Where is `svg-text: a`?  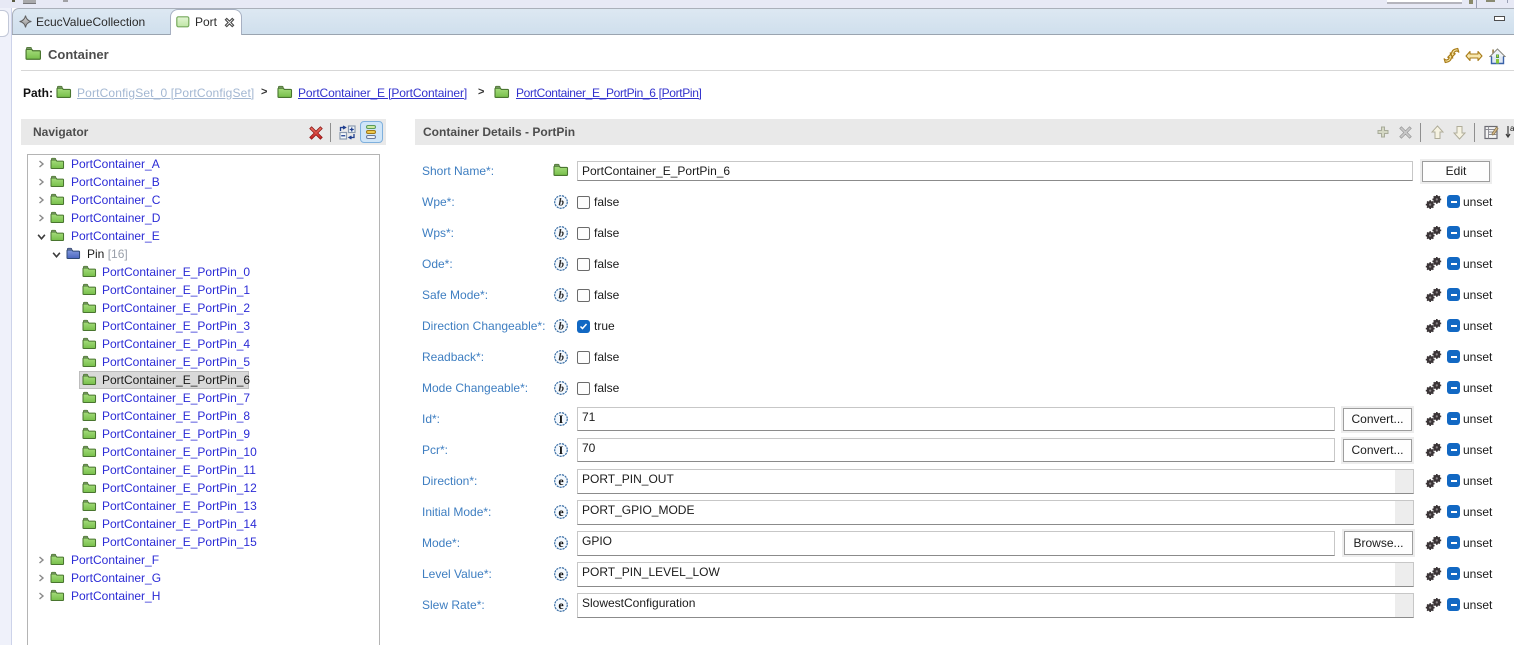 svg-text: a is located at coordinates (1512, 129).